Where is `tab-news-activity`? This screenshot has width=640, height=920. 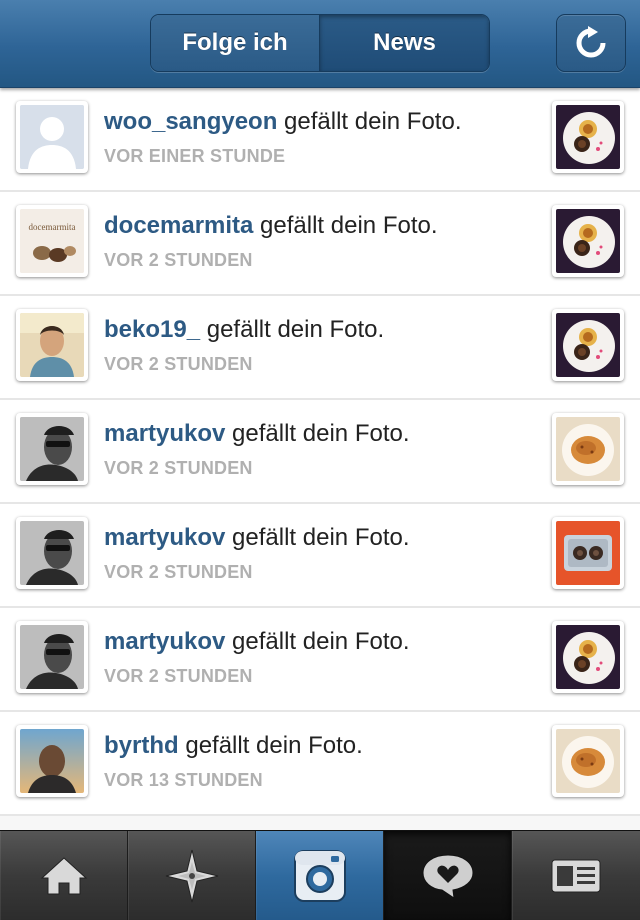 tab-news-activity is located at coordinates (448, 875).